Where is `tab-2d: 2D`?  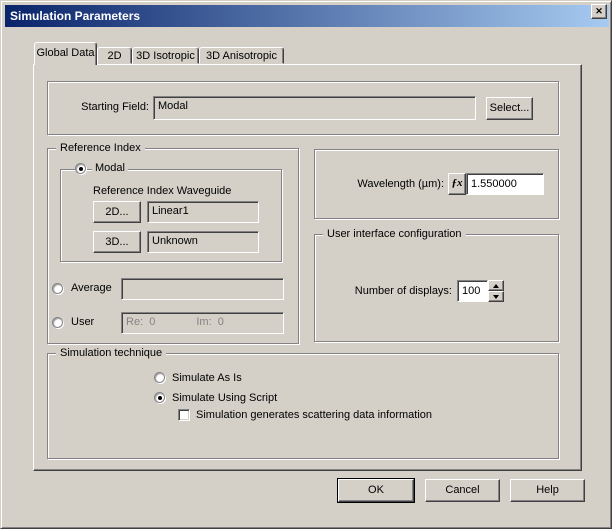 tab-2d: 2D is located at coordinates (114, 55).